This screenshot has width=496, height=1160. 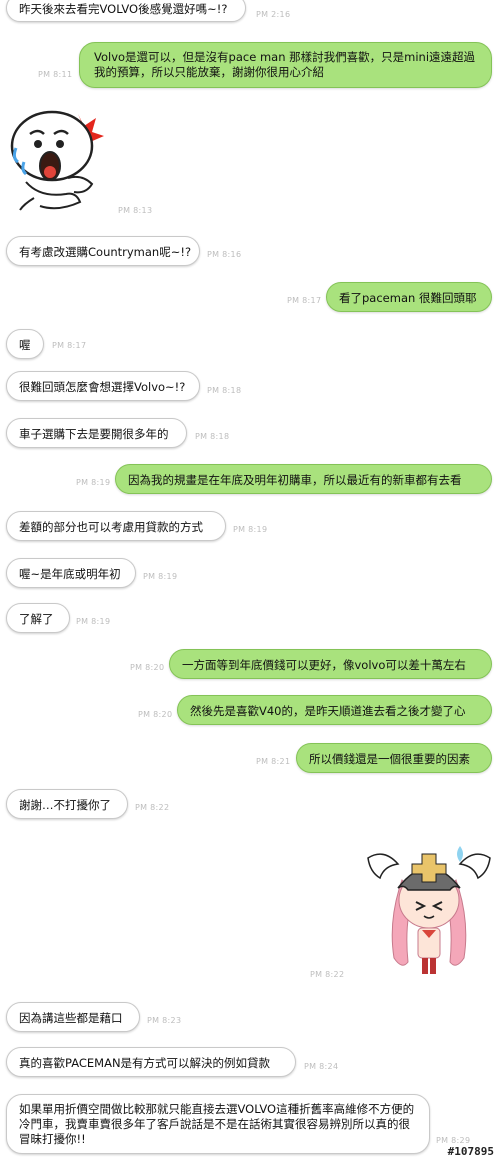 I want to click on message-bubble-outgoing: 所以價錢還是一個很重要的因素, so click(x=394, y=758).